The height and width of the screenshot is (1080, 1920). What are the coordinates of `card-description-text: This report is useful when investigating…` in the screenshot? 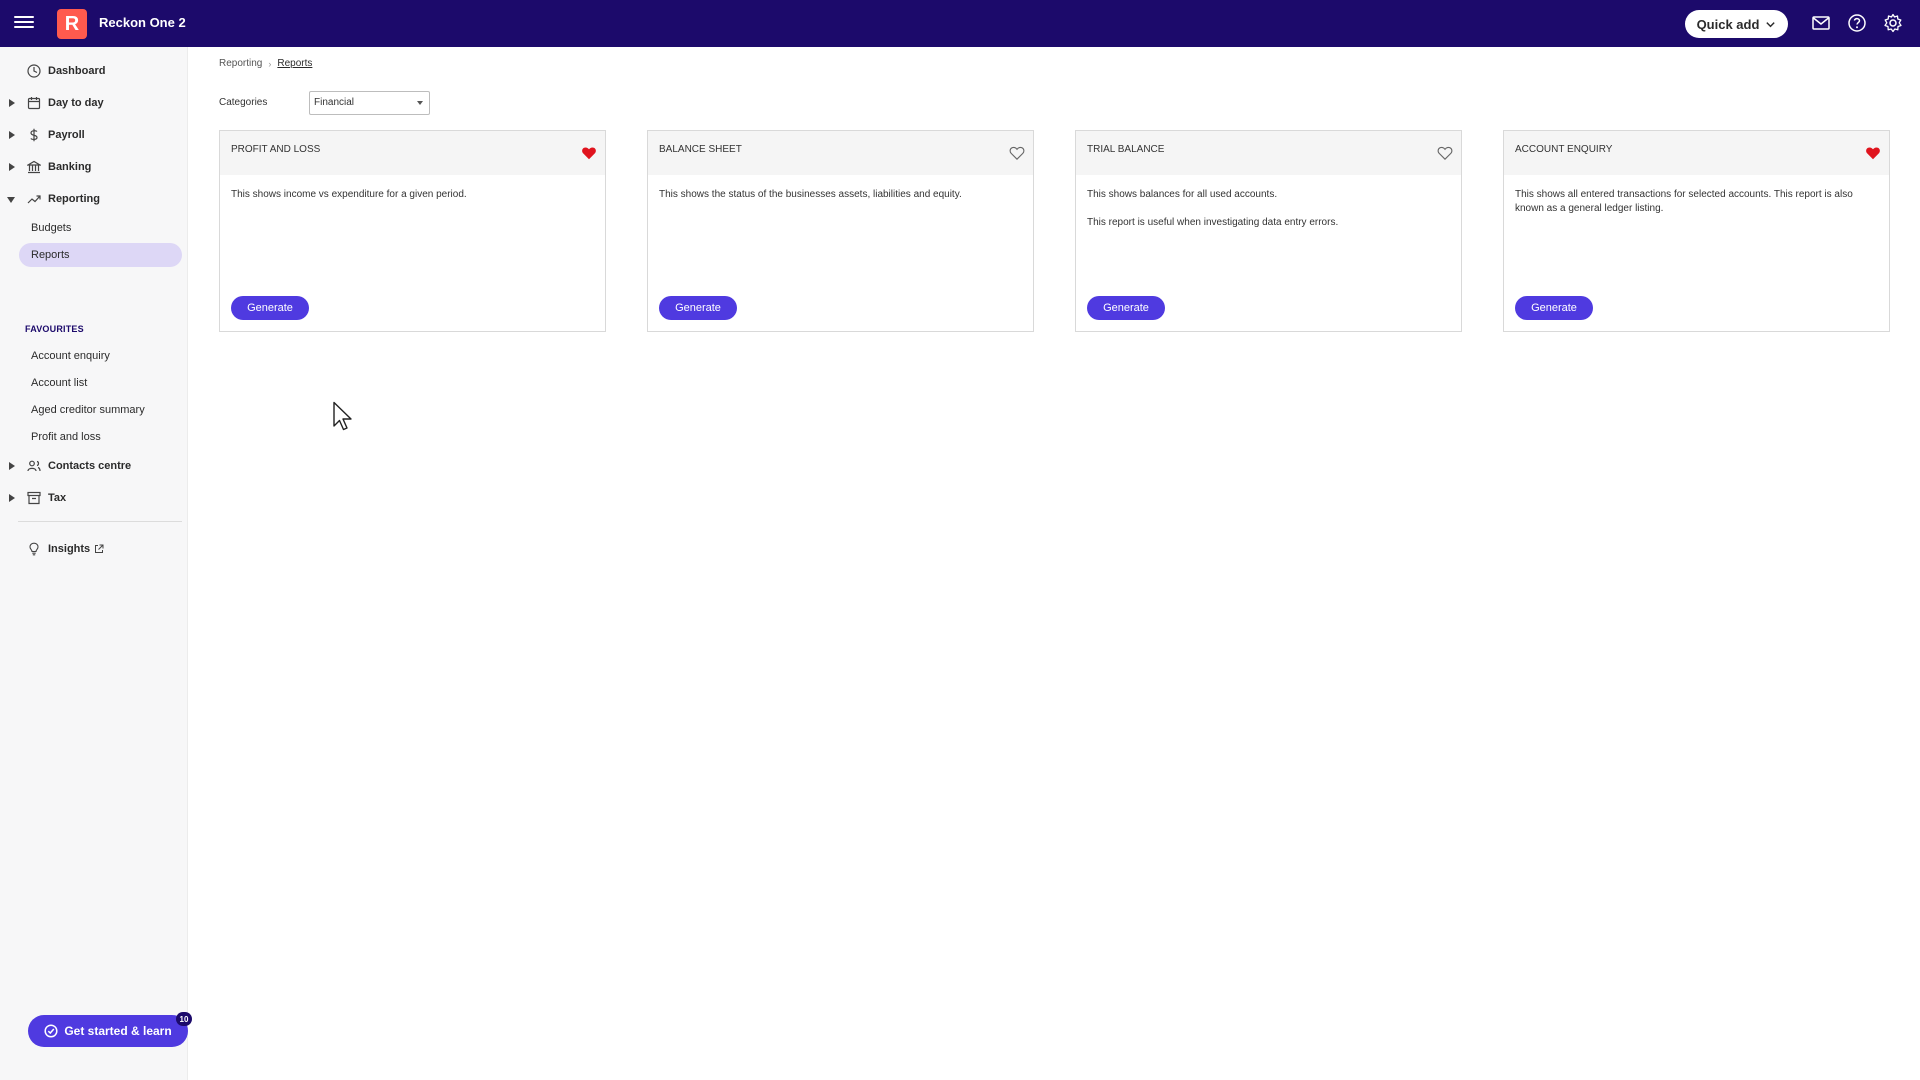 It's located at (1213, 222).